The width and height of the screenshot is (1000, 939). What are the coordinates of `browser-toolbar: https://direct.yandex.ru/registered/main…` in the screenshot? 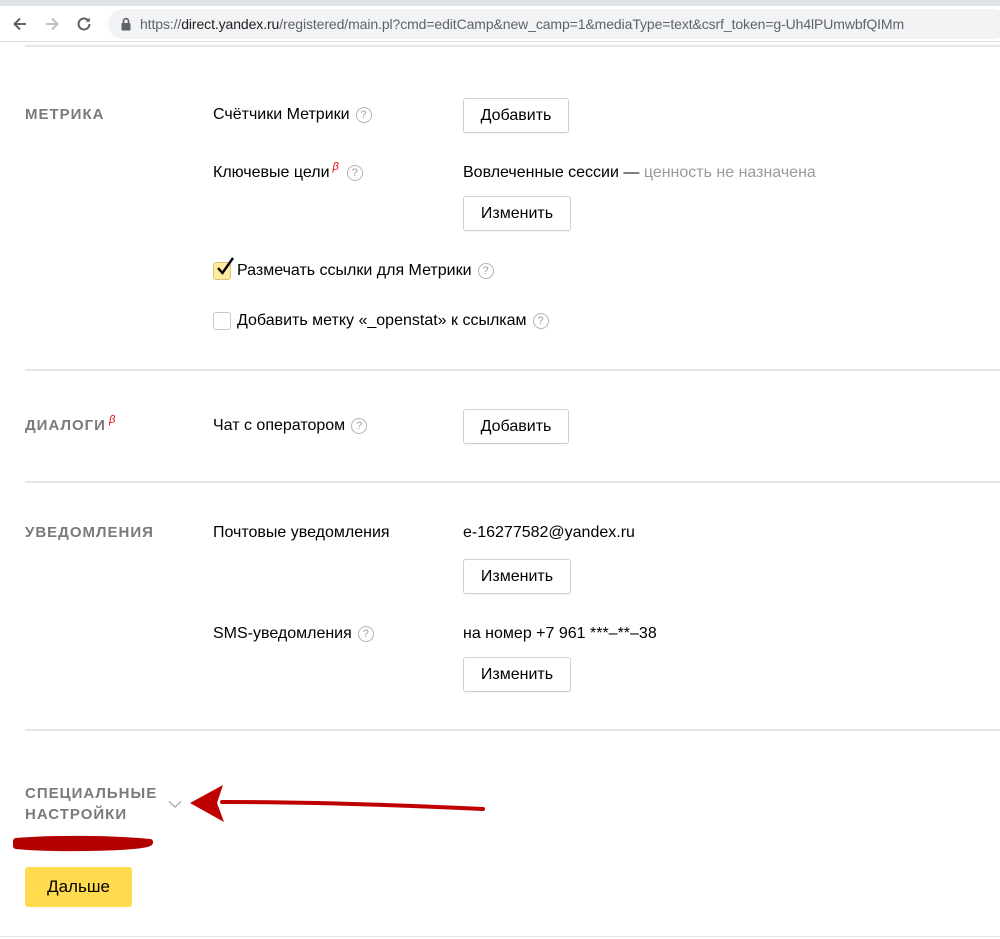 It's located at (500, 24).